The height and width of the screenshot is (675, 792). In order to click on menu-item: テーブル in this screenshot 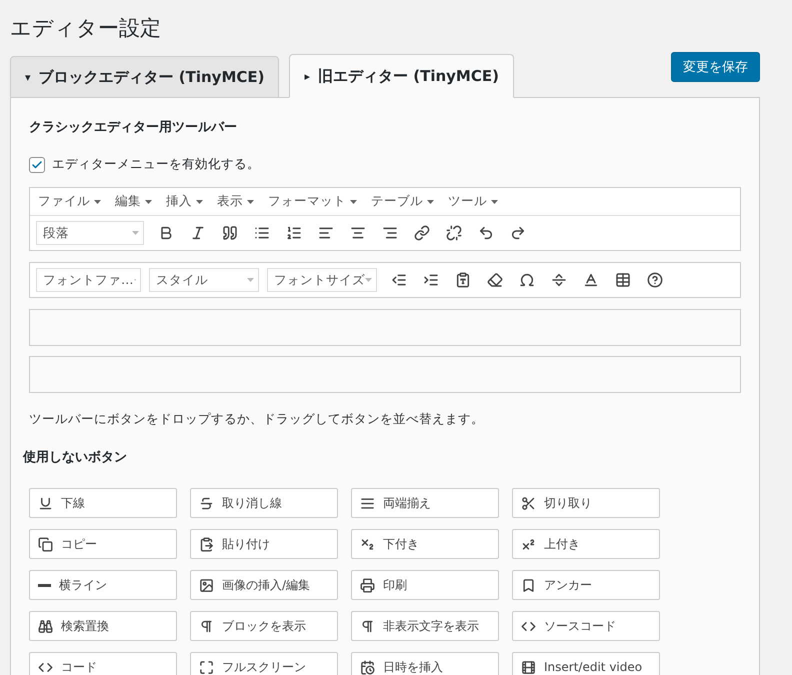, I will do `click(402, 201)`.